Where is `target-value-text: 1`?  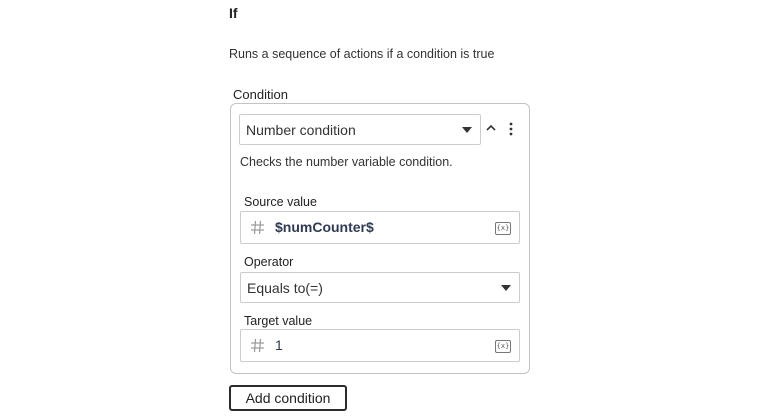 target-value-text: 1 is located at coordinates (279, 345).